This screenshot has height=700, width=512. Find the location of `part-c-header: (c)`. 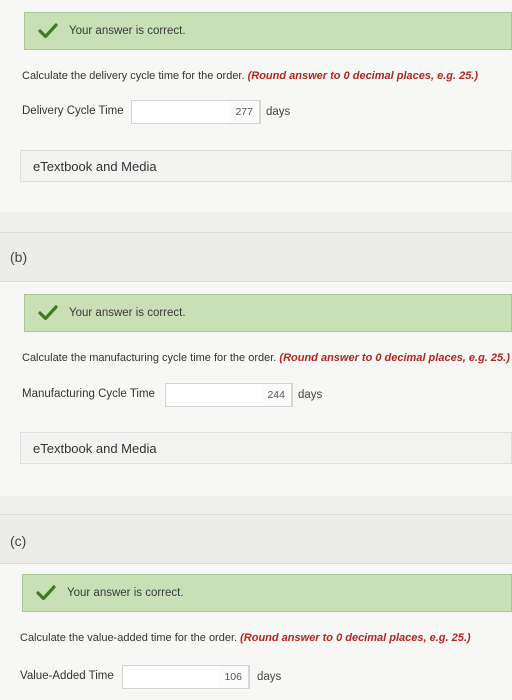

part-c-header: (c) is located at coordinates (256, 539).